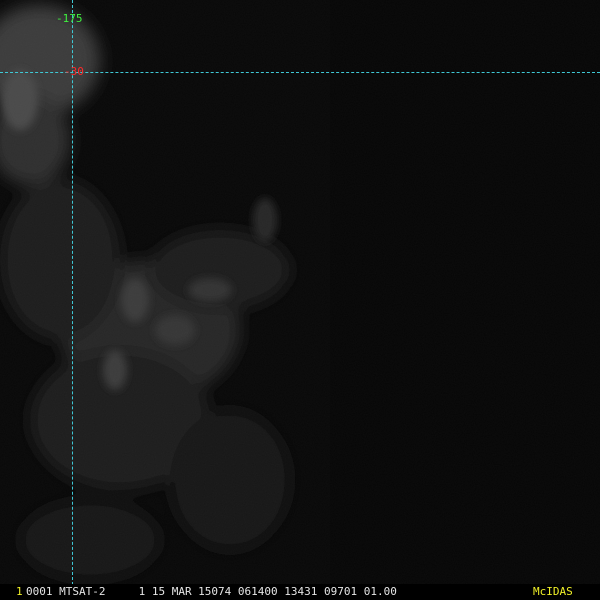 The height and width of the screenshot is (600, 600). What do you see at coordinates (19, 591) in the screenshot?
I see `frame-number: 1` at bounding box center [19, 591].